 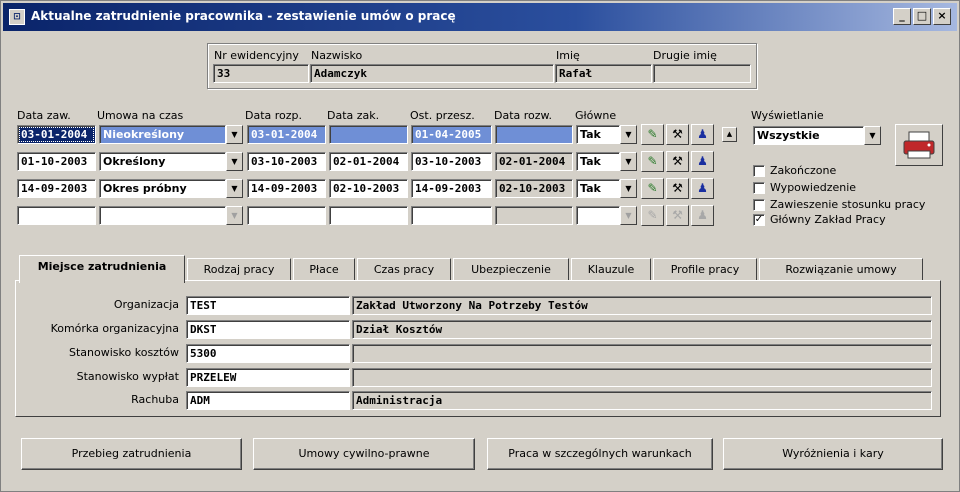 What do you see at coordinates (702, 73) in the screenshot?
I see `secondname-field` at bounding box center [702, 73].